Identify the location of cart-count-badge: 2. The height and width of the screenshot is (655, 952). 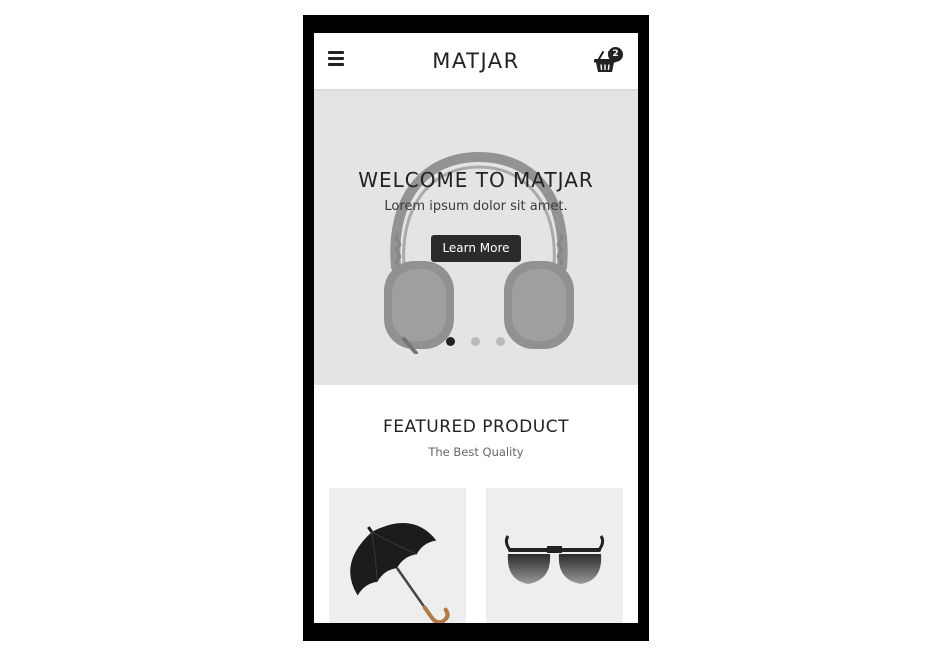
(615, 54).